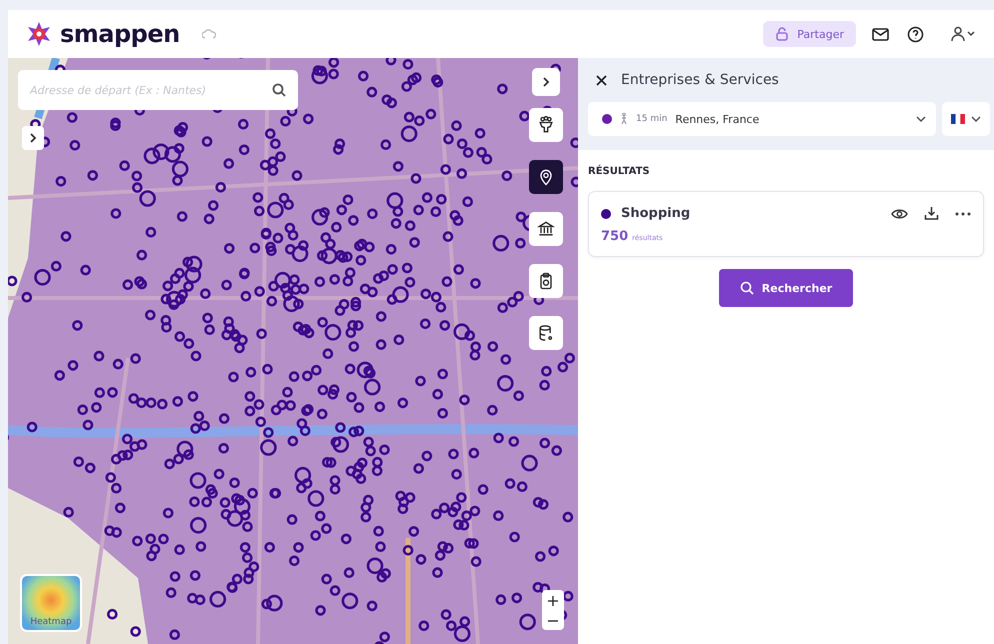  What do you see at coordinates (963, 34) in the screenshot?
I see `user-menu-icon` at bounding box center [963, 34].